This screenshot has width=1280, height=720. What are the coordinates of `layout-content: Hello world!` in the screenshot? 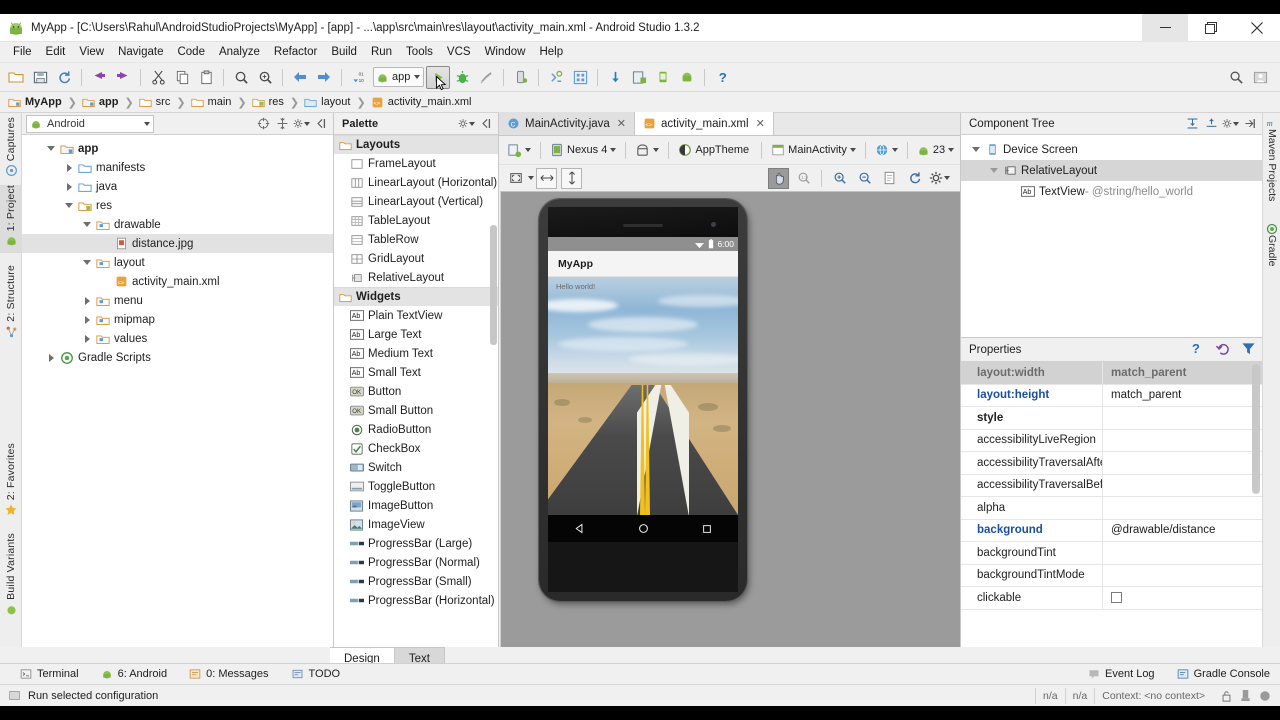 It's located at (643, 396).